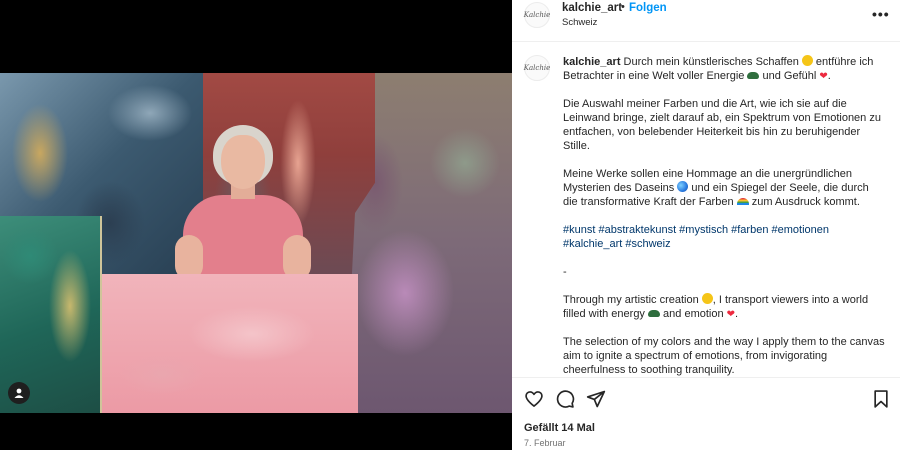  I want to click on bookmark-icon, so click(881, 399).